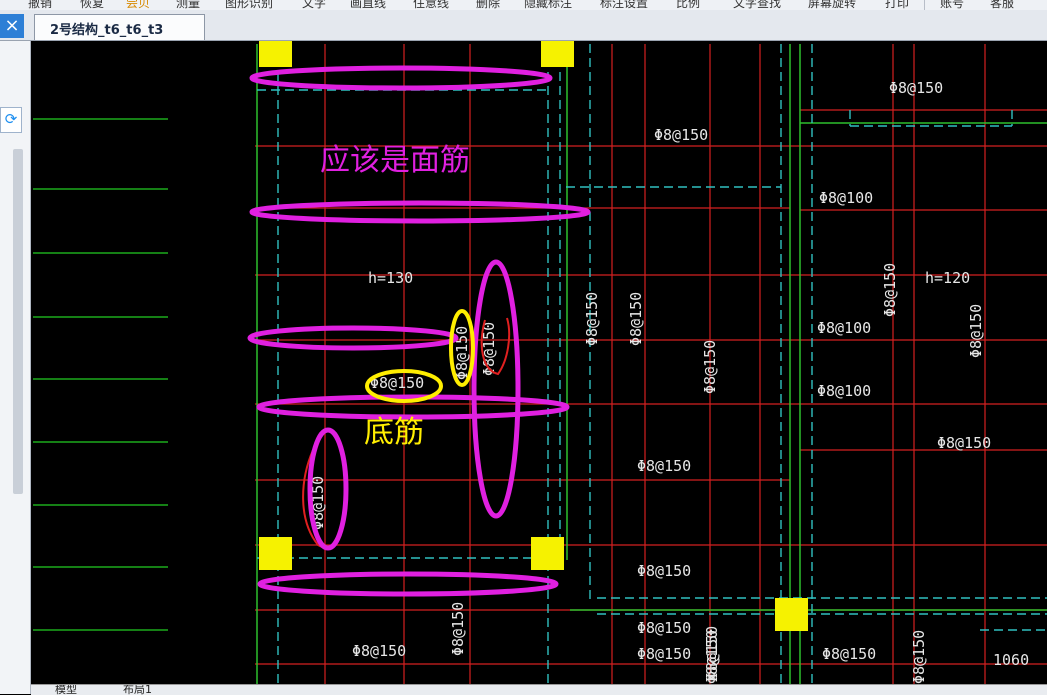 This screenshot has width=1047, height=695. What do you see at coordinates (18, 321) in the screenshot?
I see `left-panel-scrollbar` at bounding box center [18, 321].